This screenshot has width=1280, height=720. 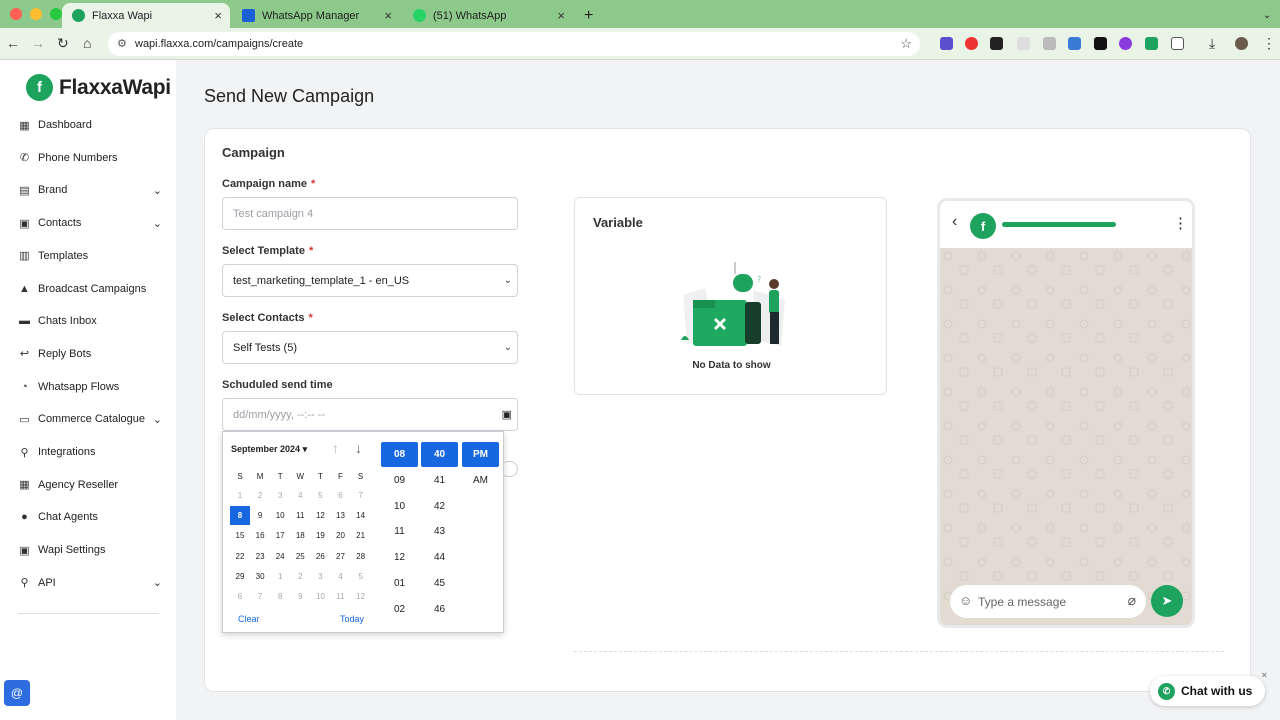 What do you see at coordinates (280, 535) in the screenshot?
I see `calendar-day: 17` at bounding box center [280, 535].